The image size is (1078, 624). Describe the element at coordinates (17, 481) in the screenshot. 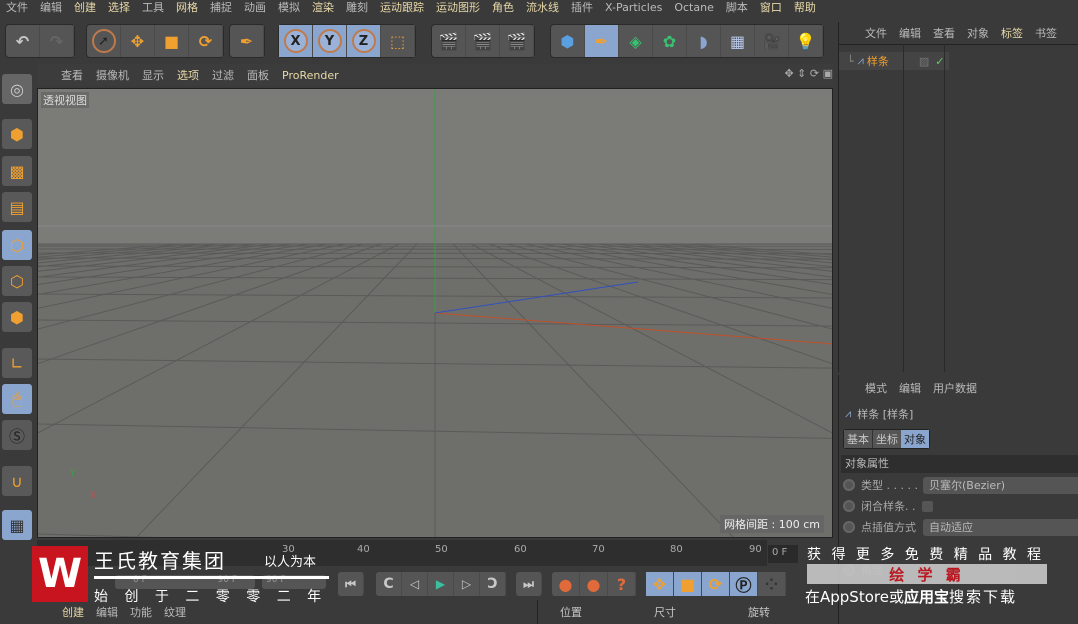

I see `snap-icon: ∪` at that location.